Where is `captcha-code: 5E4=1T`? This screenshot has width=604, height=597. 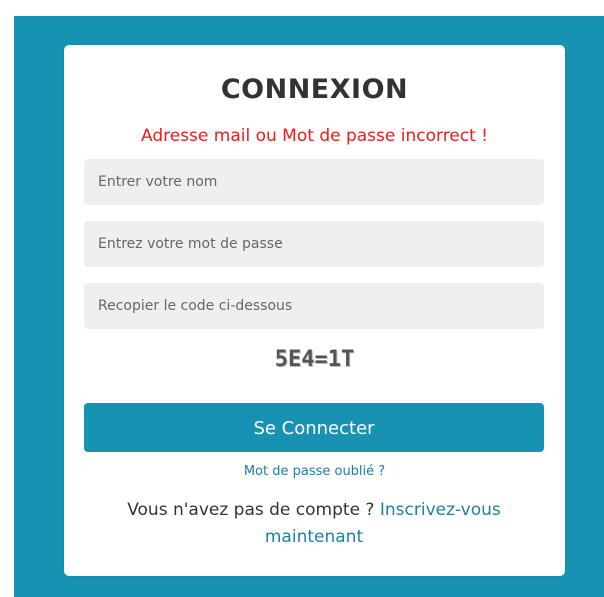
captcha-code: 5E4=1T is located at coordinates (314, 359).